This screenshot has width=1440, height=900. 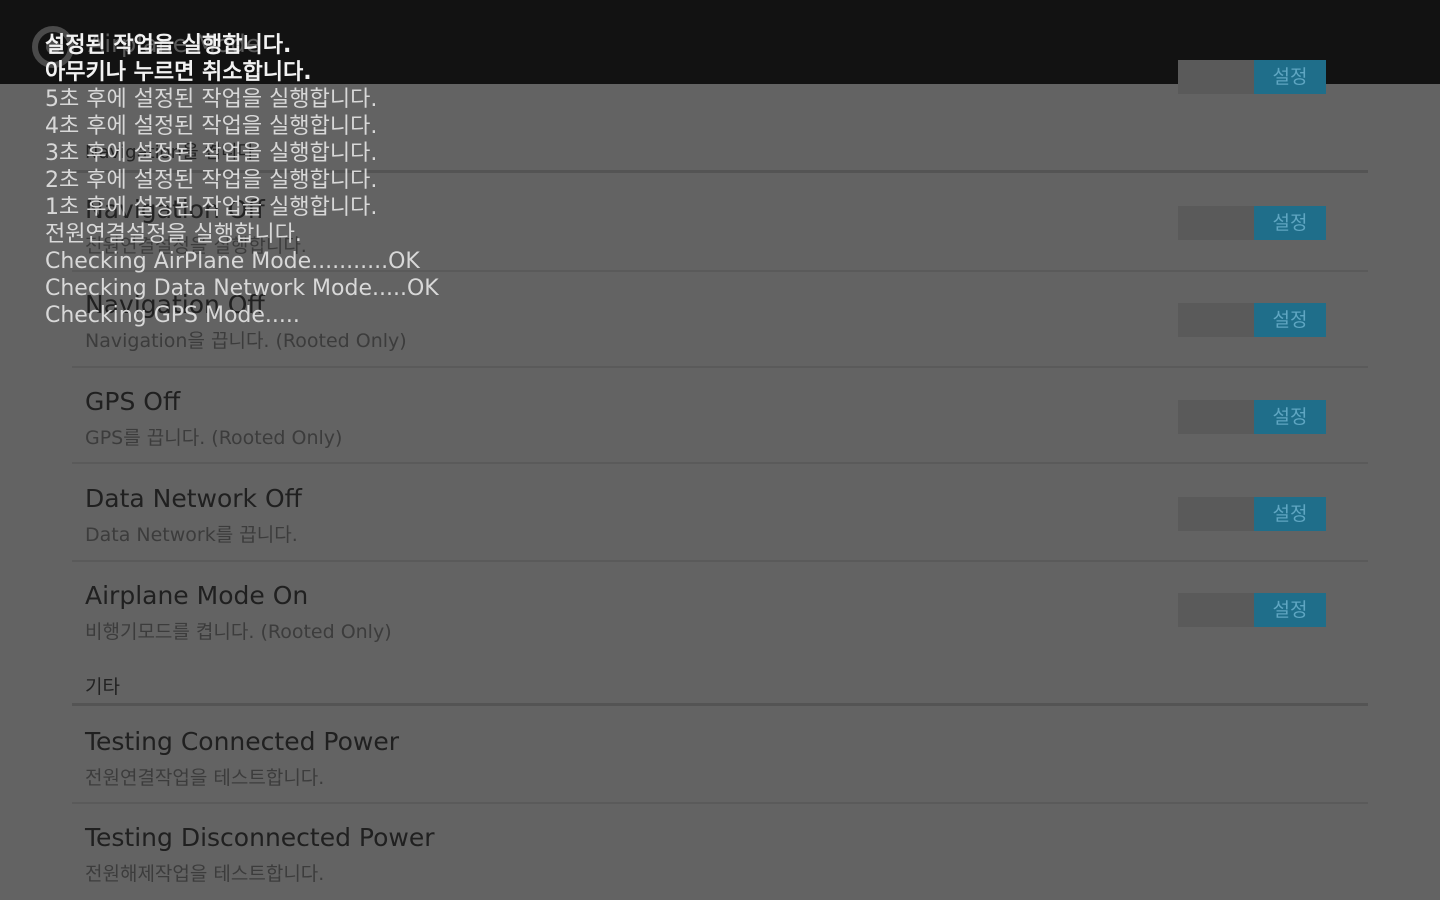 I want to click on toggle-airplane: 설정, so click(x=1252, y=610).